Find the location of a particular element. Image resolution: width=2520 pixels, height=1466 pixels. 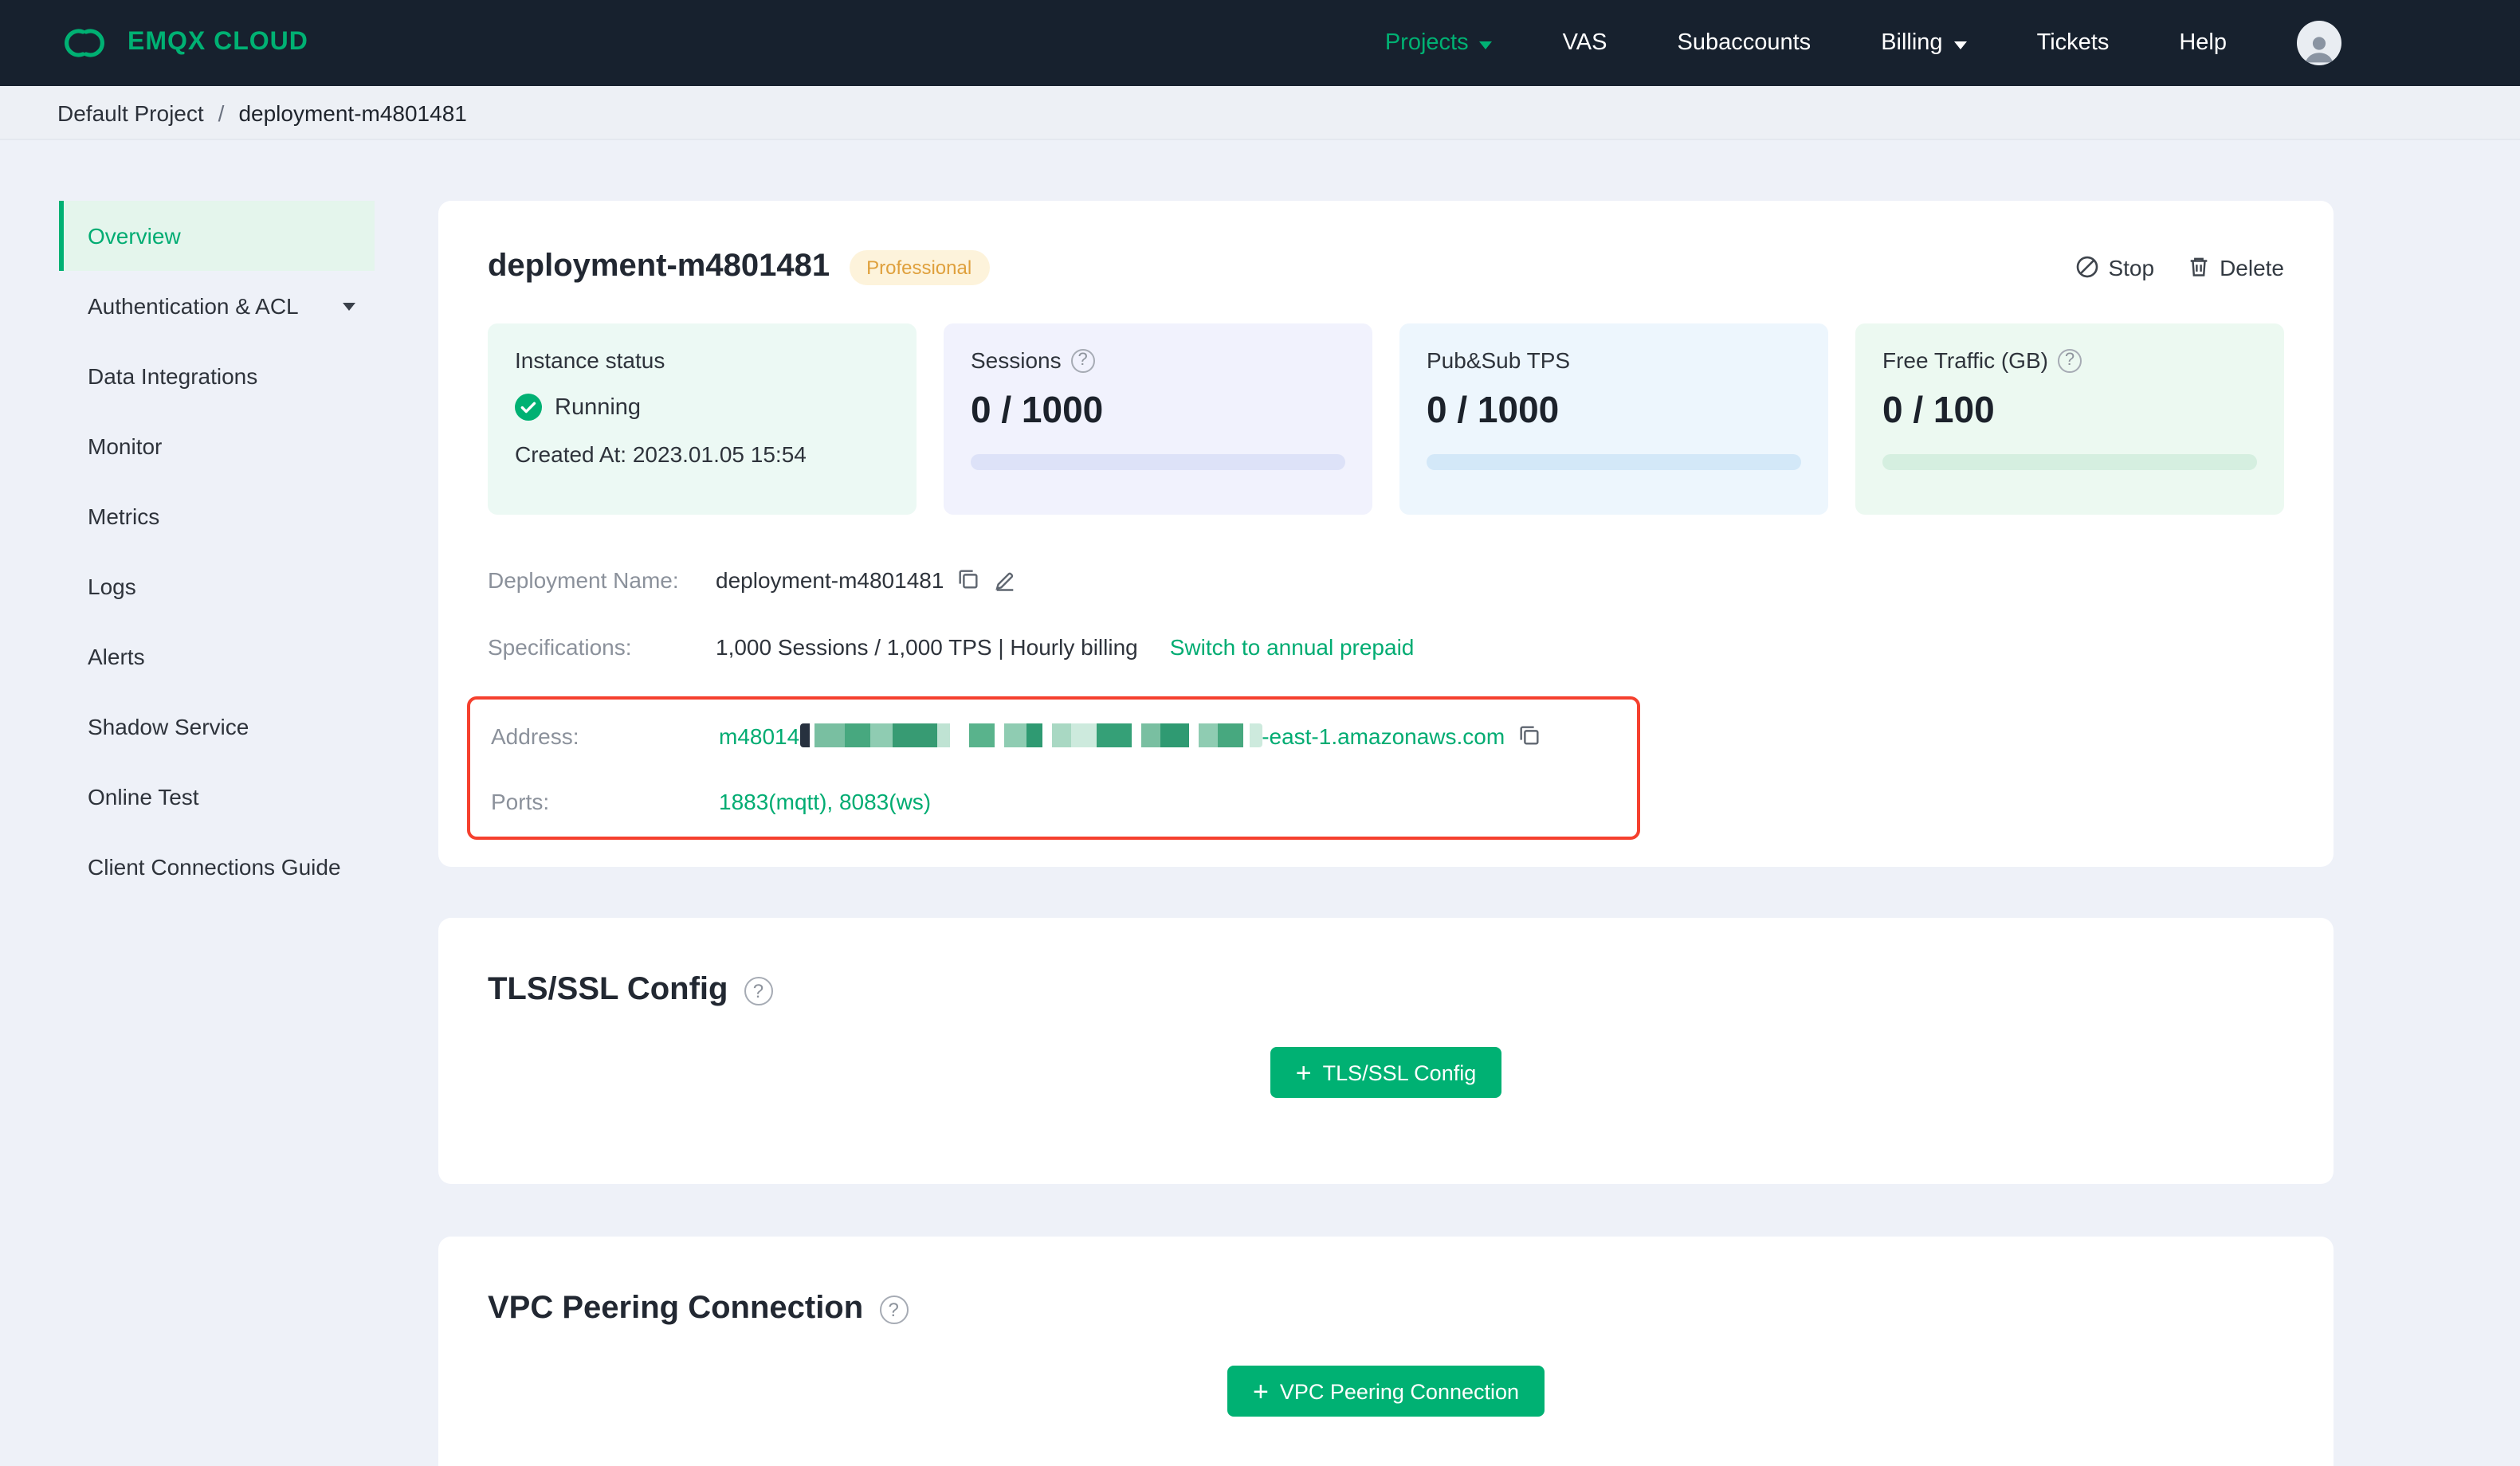

tls-ssl-config-card: TLS/SSL Config TLS/SSL Config is located at coordinates (1386, 1051).